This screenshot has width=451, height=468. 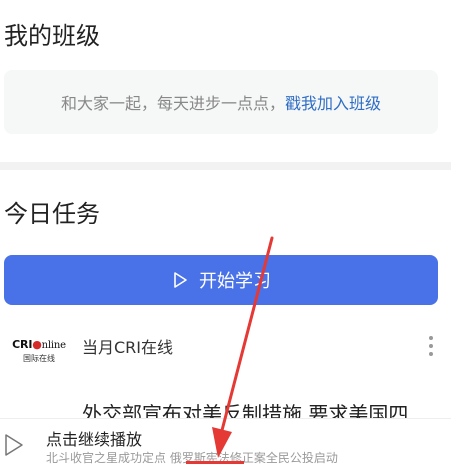 I want to click on join-class-prompt: 和大家一起，每天进步一点点，, so click(x=172, y=103).